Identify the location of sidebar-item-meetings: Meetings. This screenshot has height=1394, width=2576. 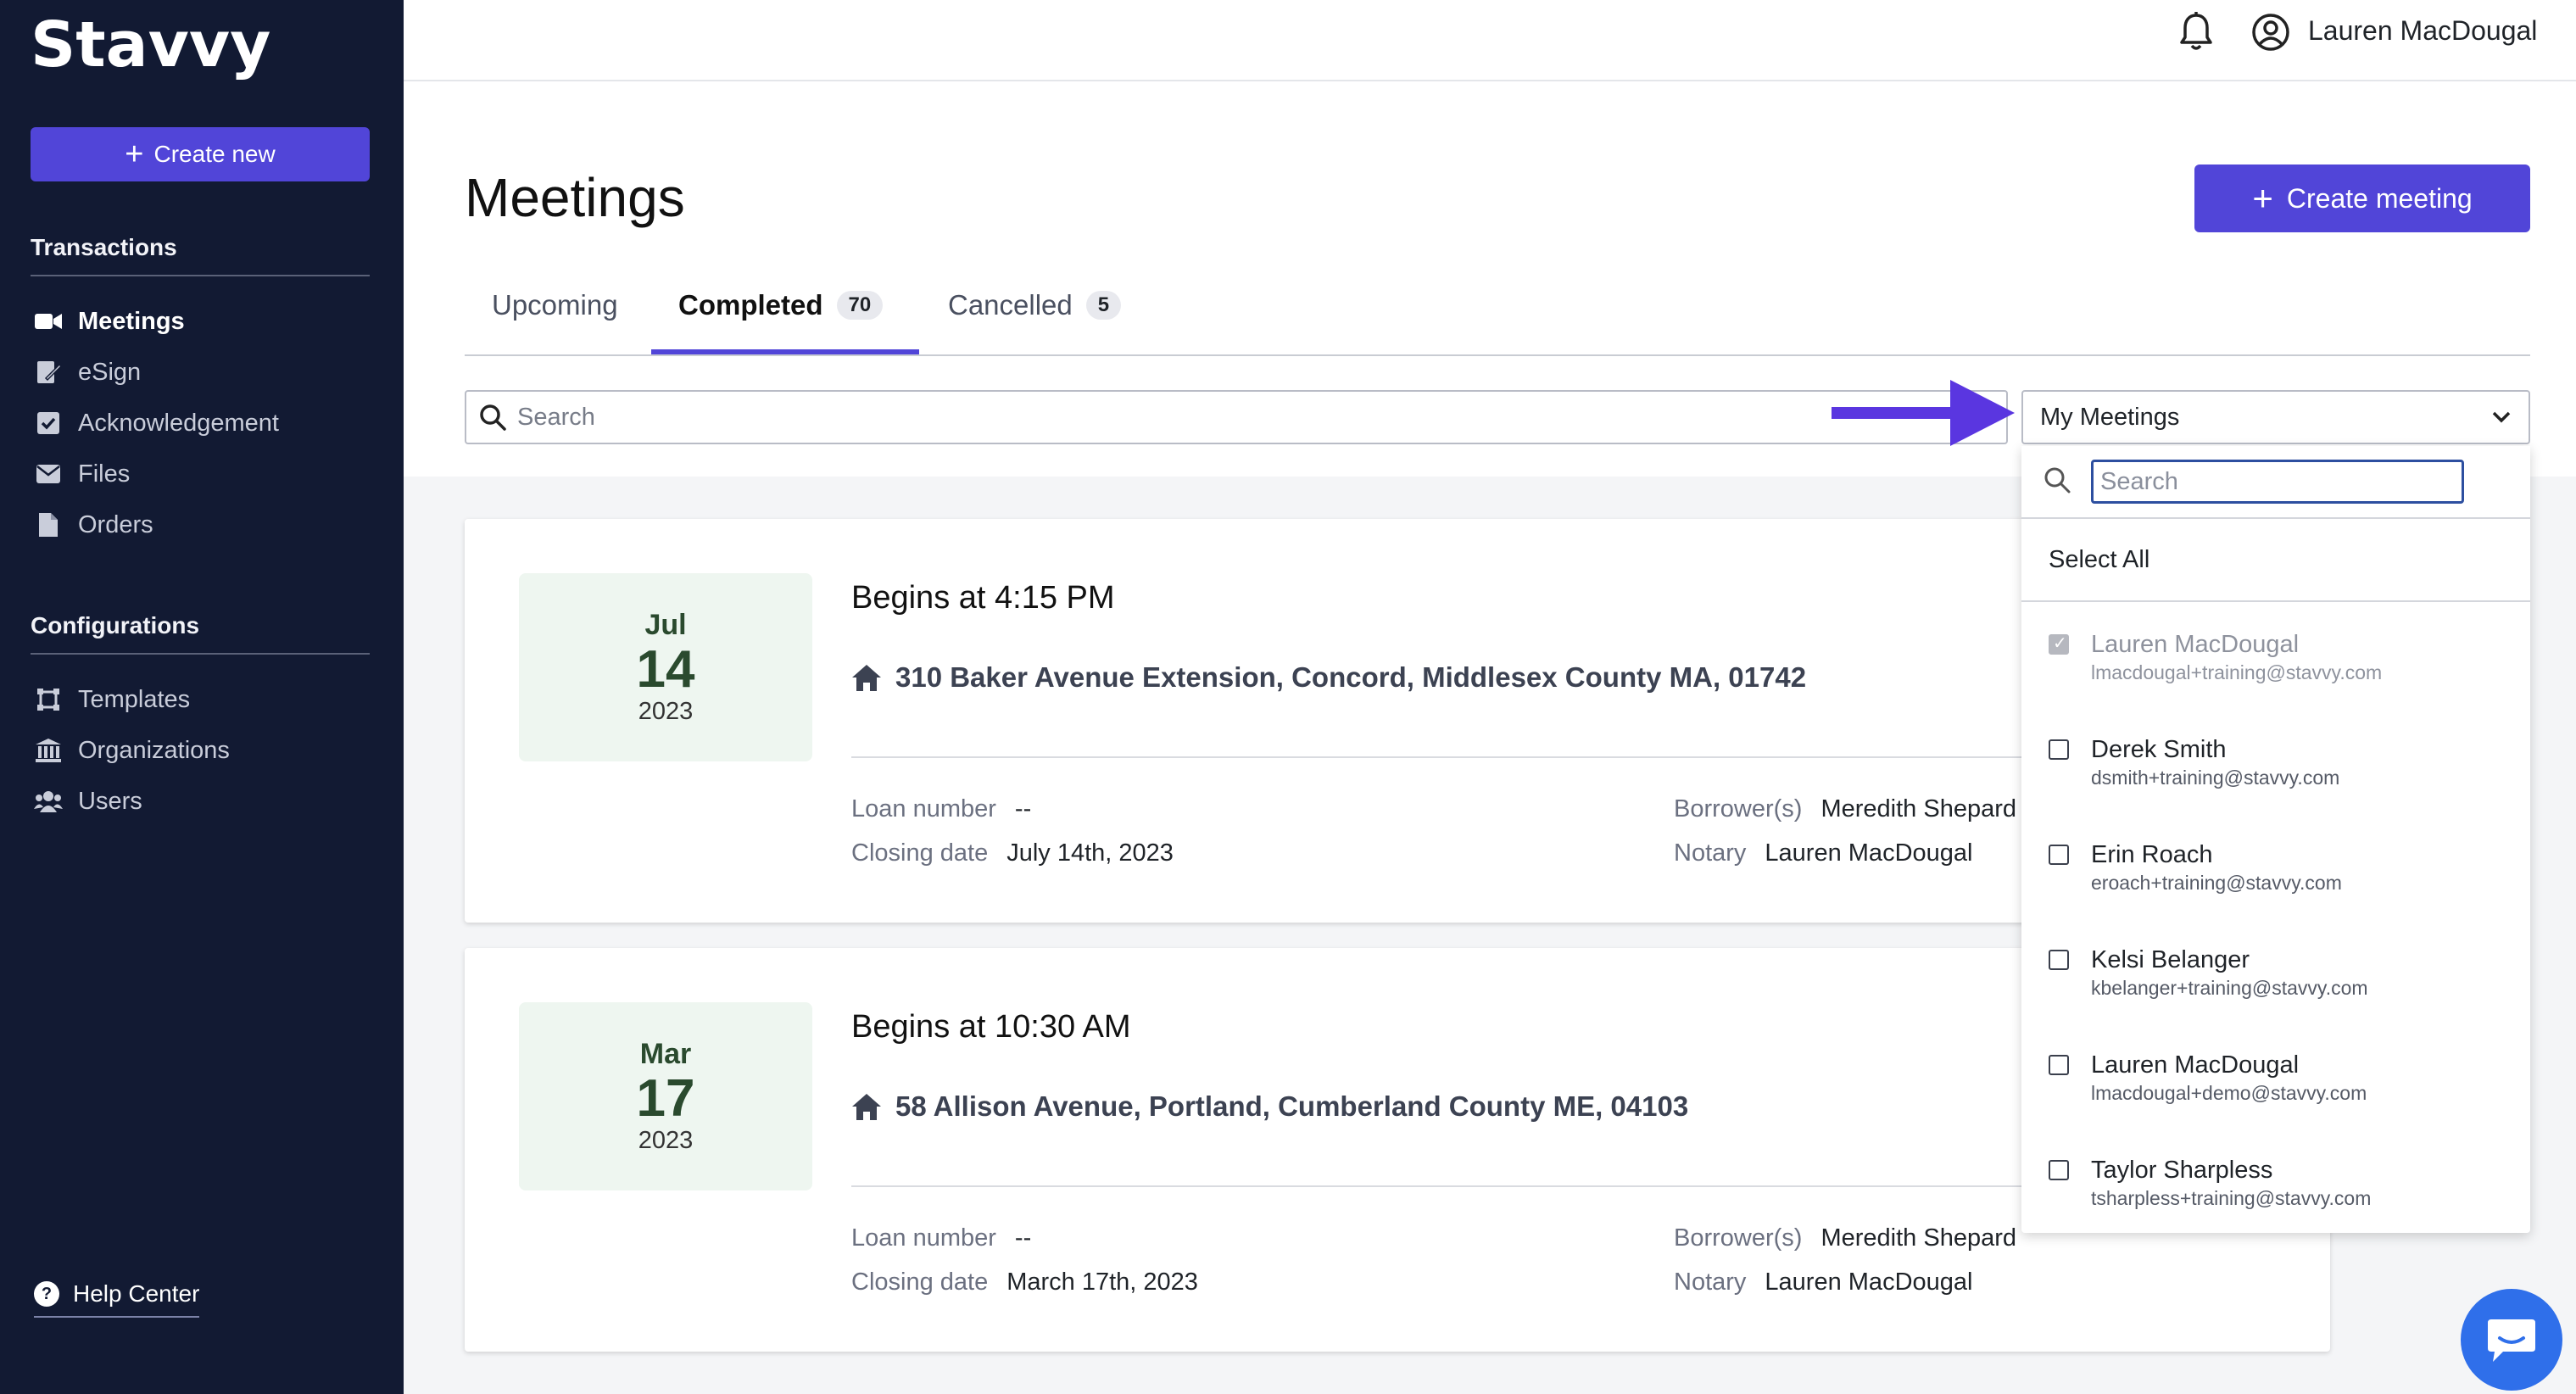
(110, 322).